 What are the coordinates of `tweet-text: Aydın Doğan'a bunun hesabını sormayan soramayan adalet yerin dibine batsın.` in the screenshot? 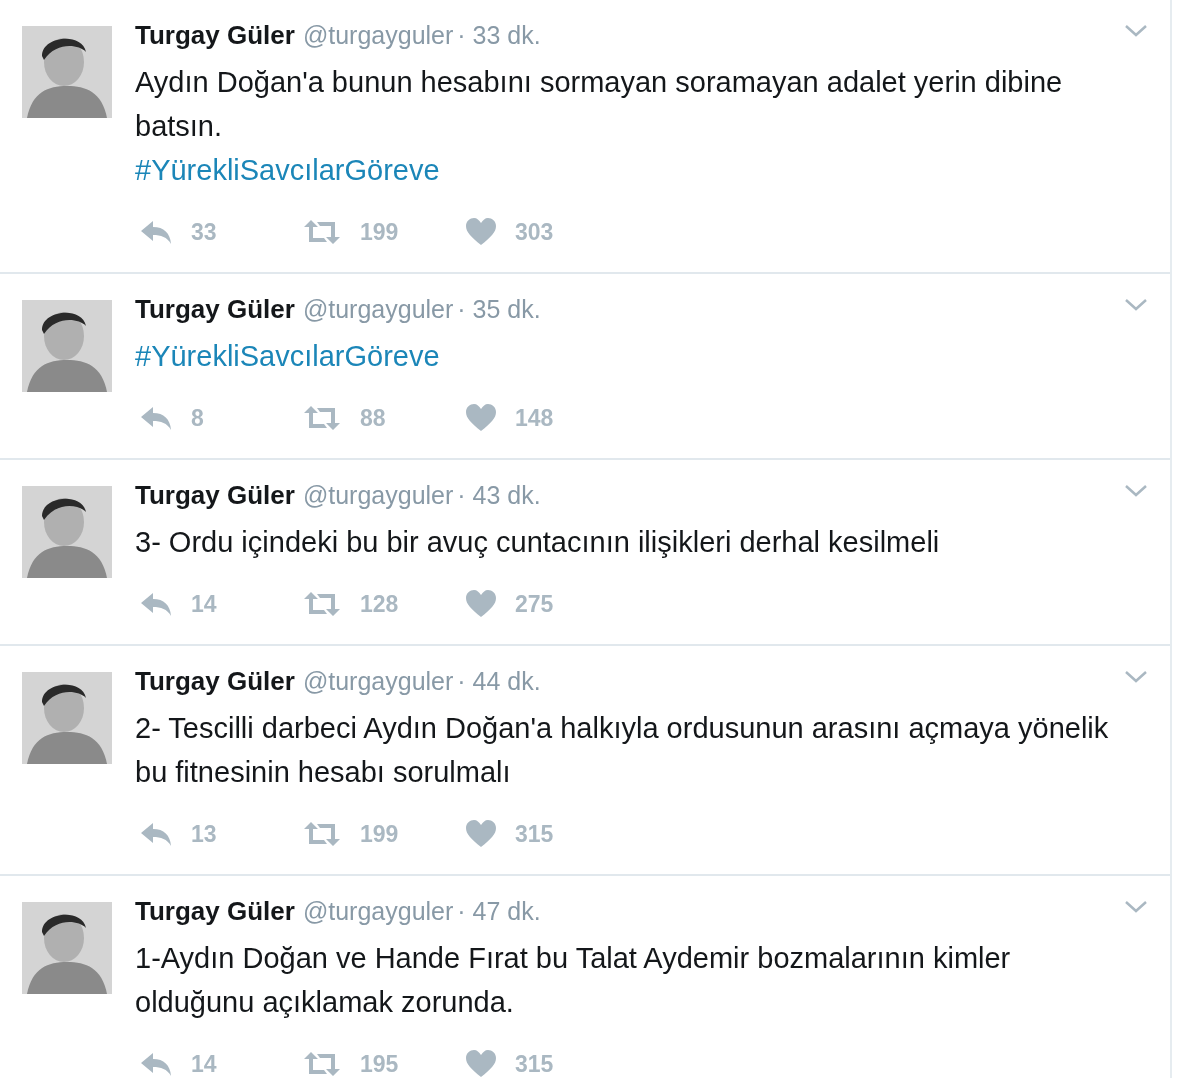 It's located at (599, 104).